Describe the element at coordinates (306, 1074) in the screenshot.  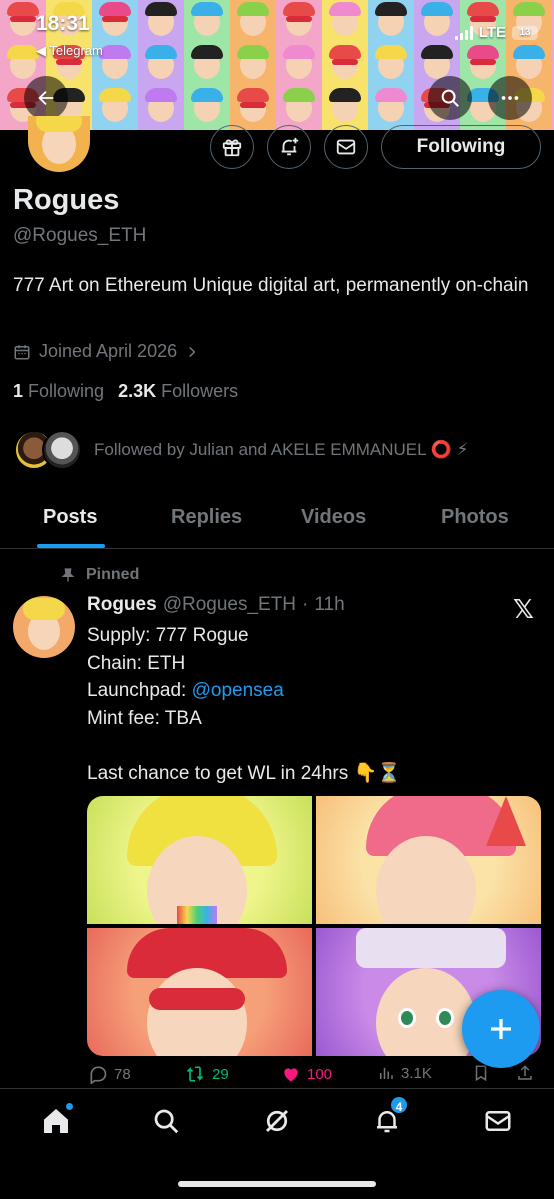
I see `like-button: 100` at that location.